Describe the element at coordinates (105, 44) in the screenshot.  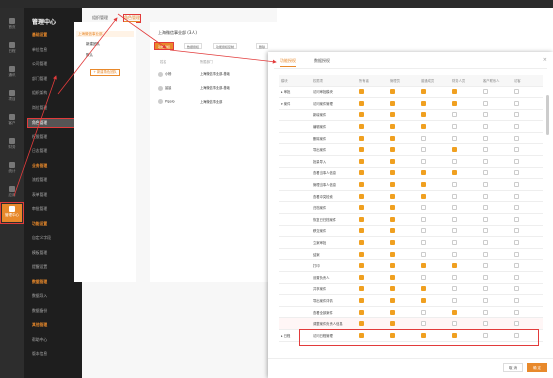
I see `role-group-item: 新建团队` at that location.